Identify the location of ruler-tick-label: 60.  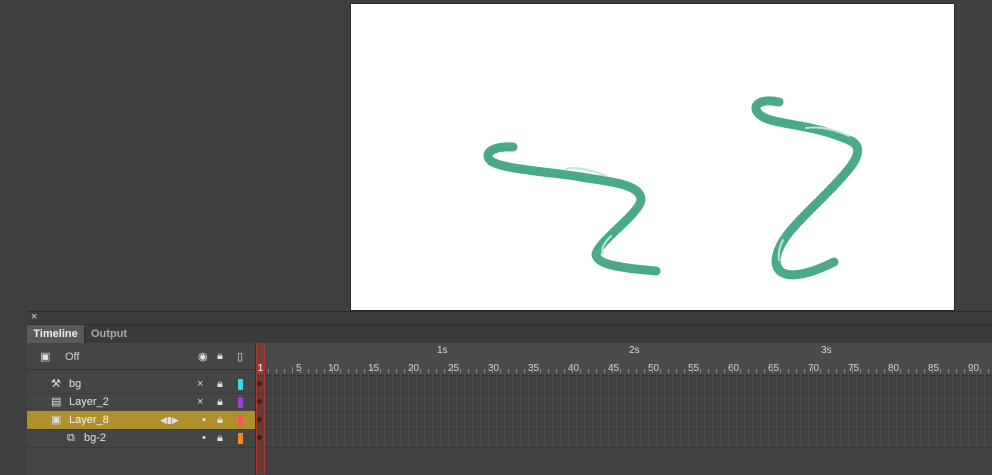
(734, 368).